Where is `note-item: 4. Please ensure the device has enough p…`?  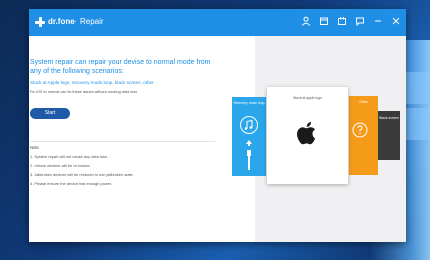
note-item: 4. Please ensure the device has enough p… is located at coordinates (71, 183).